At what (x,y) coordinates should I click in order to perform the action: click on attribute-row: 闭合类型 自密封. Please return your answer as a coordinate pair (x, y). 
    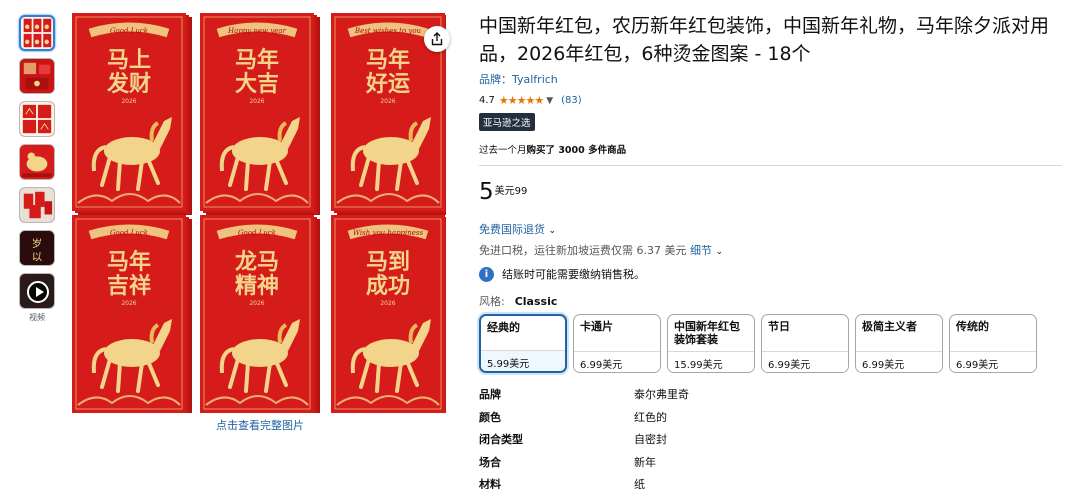
    Looking at the image, I should click on (771, 442).